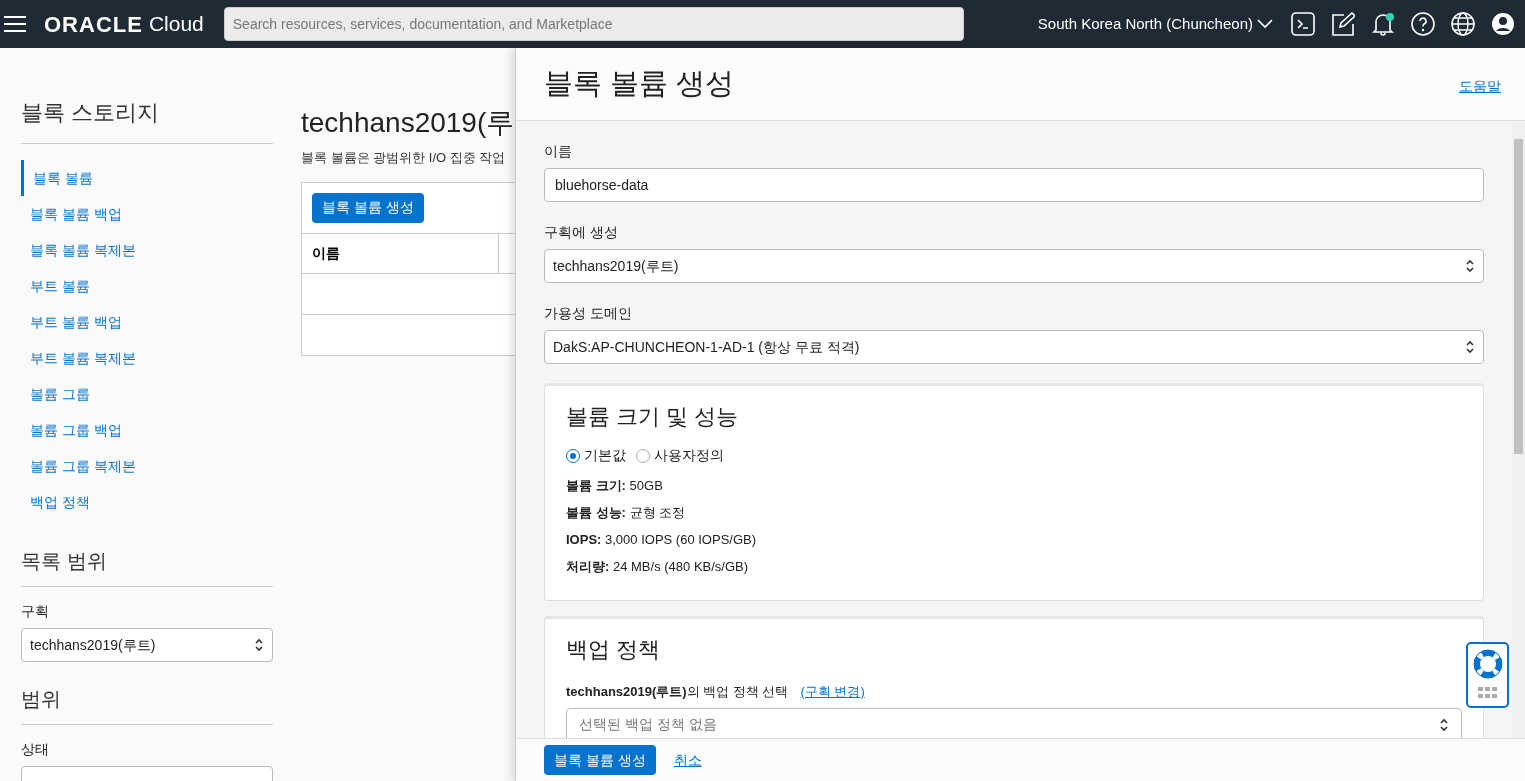 This screenshot has height=781, width=1525. Describe the element at coordinates (596, 455) in the screenshot. I see `radio-option: 기본값` at that location.